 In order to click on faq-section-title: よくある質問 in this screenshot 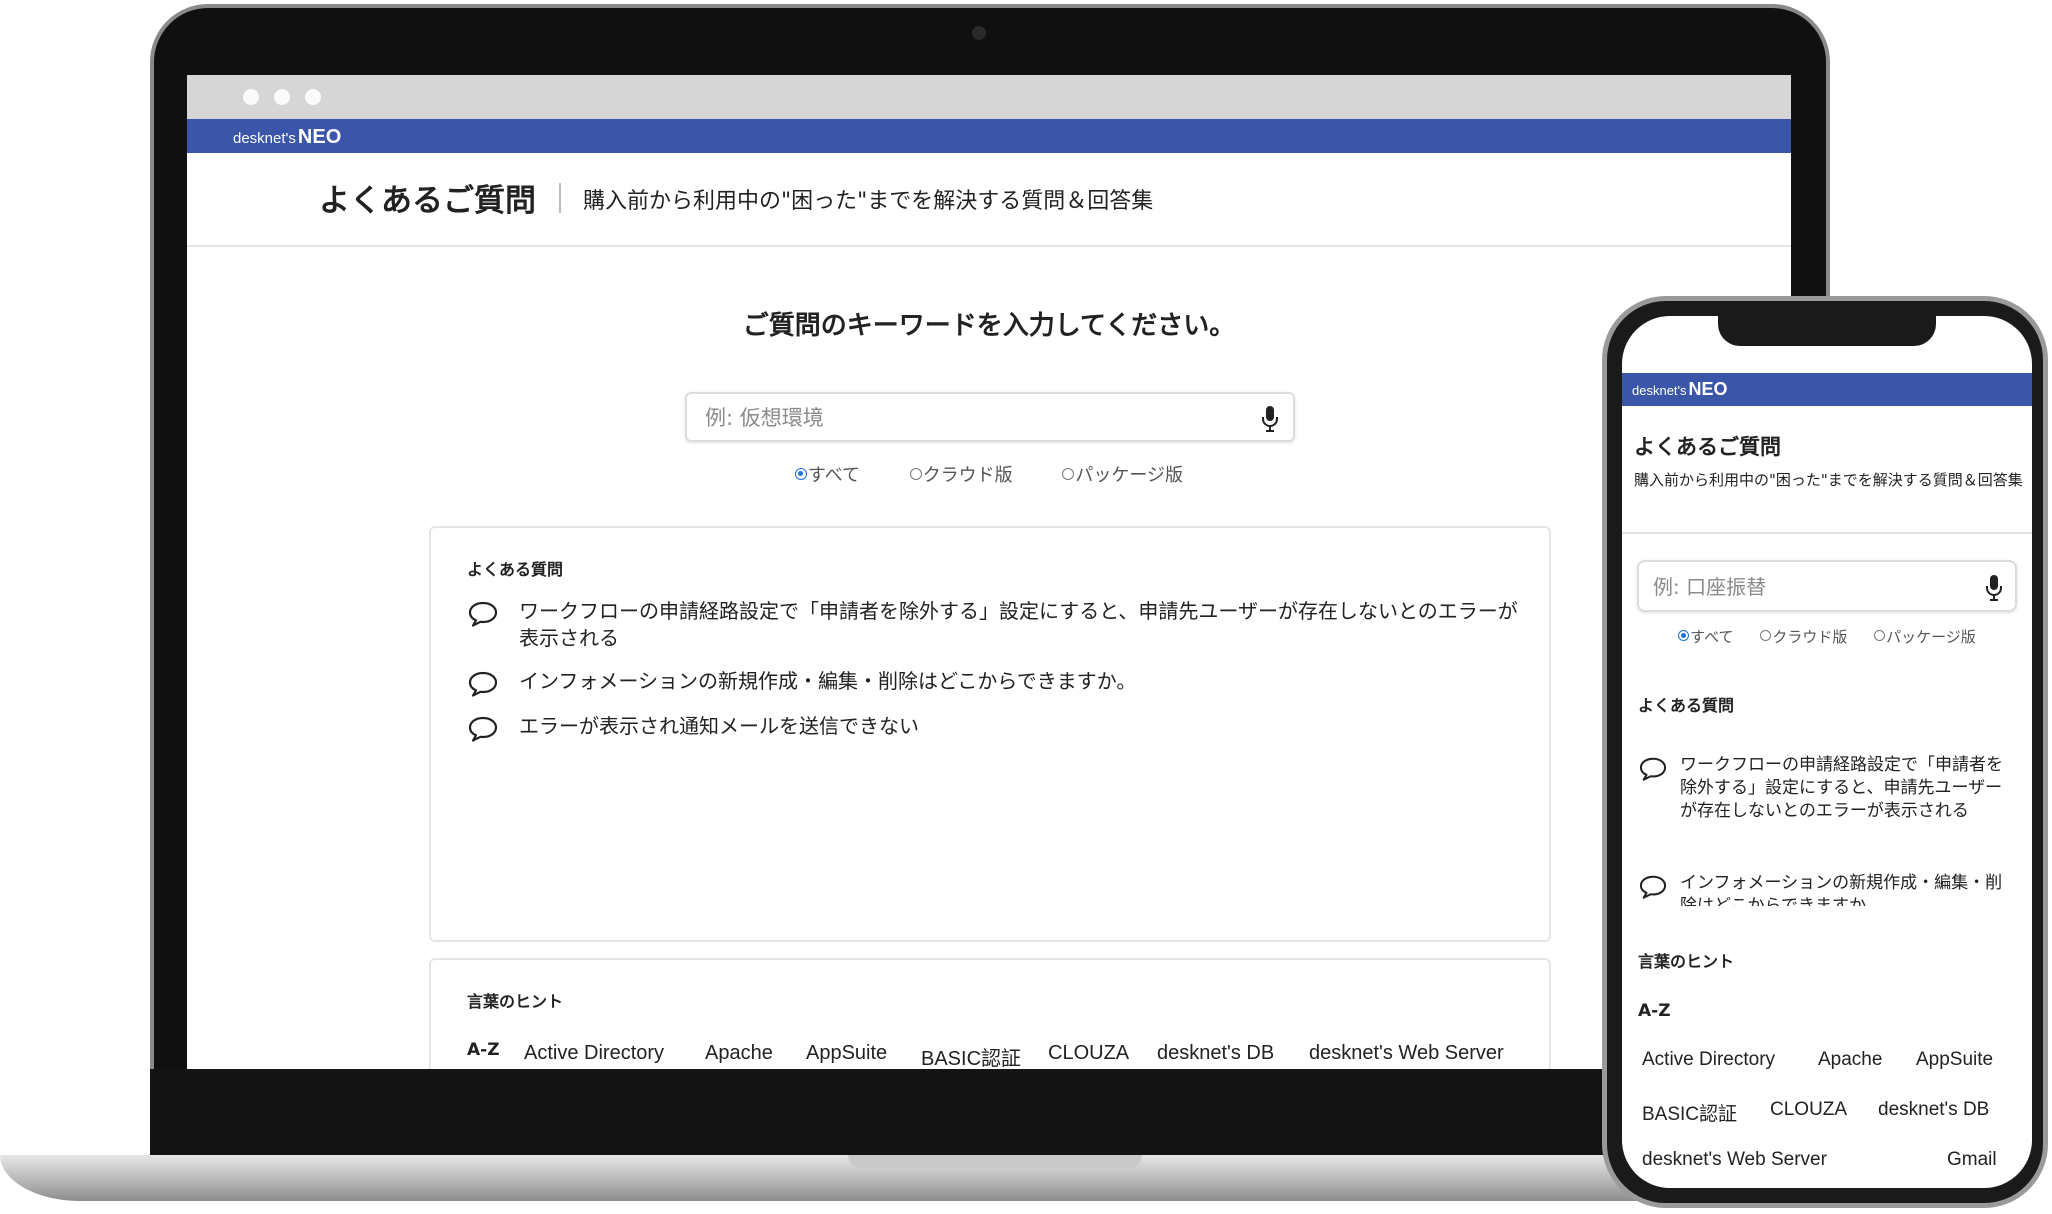, I will do `click(1686, 705)`.